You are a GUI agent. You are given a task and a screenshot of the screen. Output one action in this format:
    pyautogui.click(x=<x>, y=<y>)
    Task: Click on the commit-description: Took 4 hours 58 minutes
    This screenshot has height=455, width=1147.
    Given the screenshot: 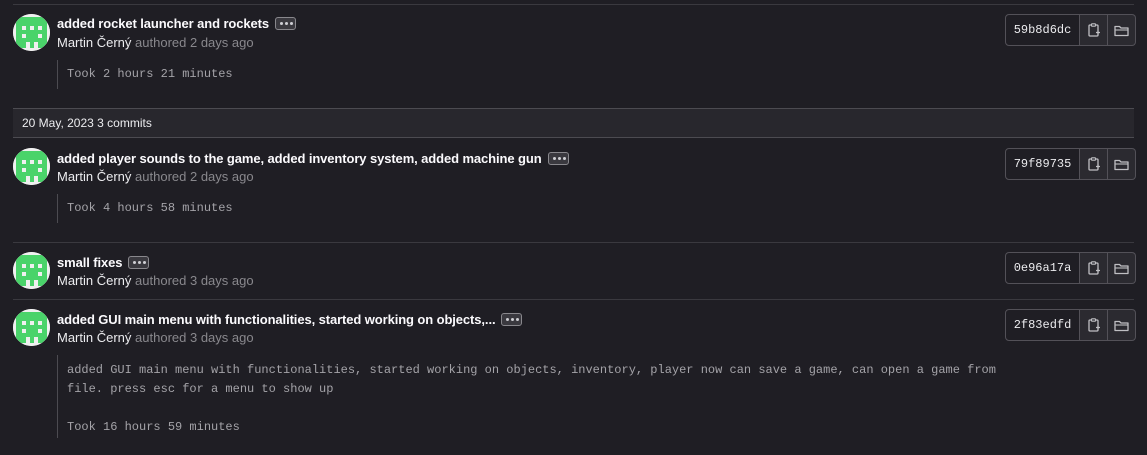 What is the action you would take?
    pyautogui.click(x=145, y=208)
    